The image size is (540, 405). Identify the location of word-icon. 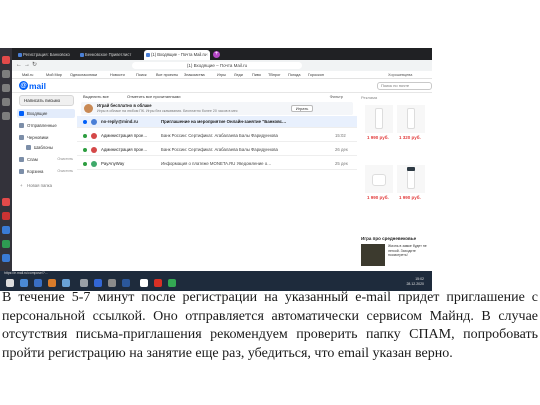
(126, 283).